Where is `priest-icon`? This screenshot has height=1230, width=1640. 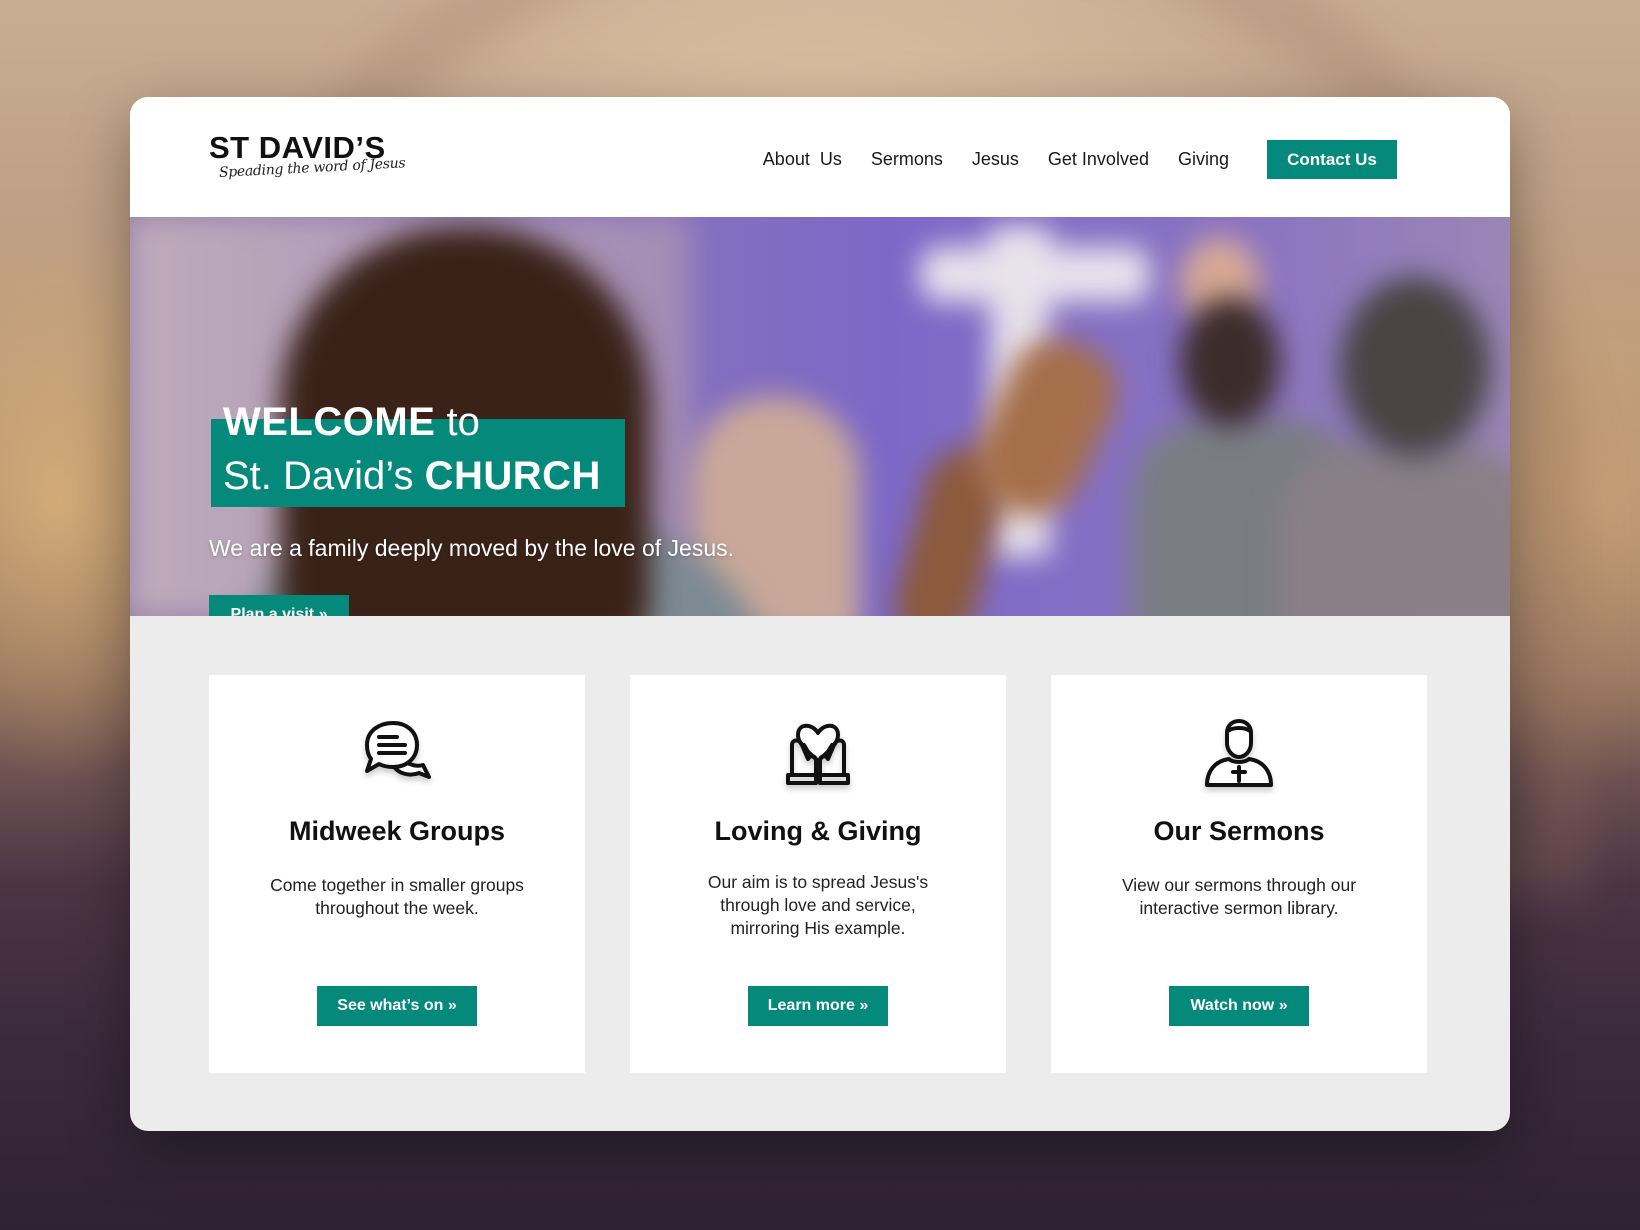 priest-icon is located at coordinates (1239, 753).